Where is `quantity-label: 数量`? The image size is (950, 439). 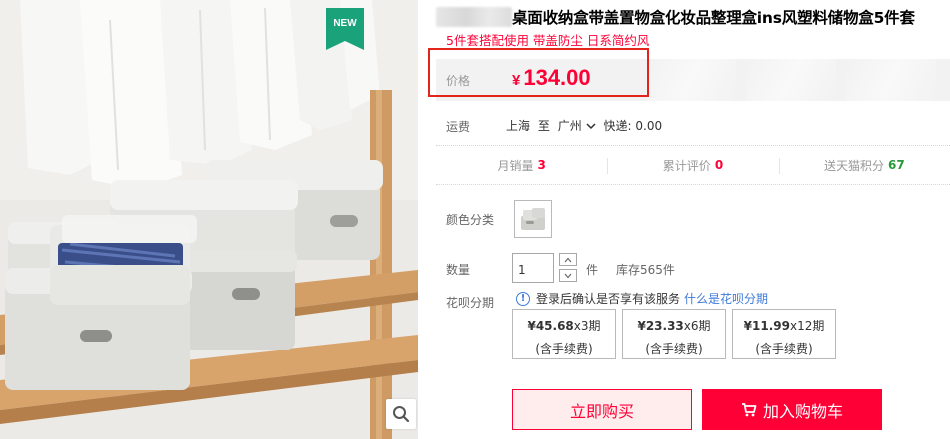
quantity-label: 数量 is located at coordinates (458, 270).